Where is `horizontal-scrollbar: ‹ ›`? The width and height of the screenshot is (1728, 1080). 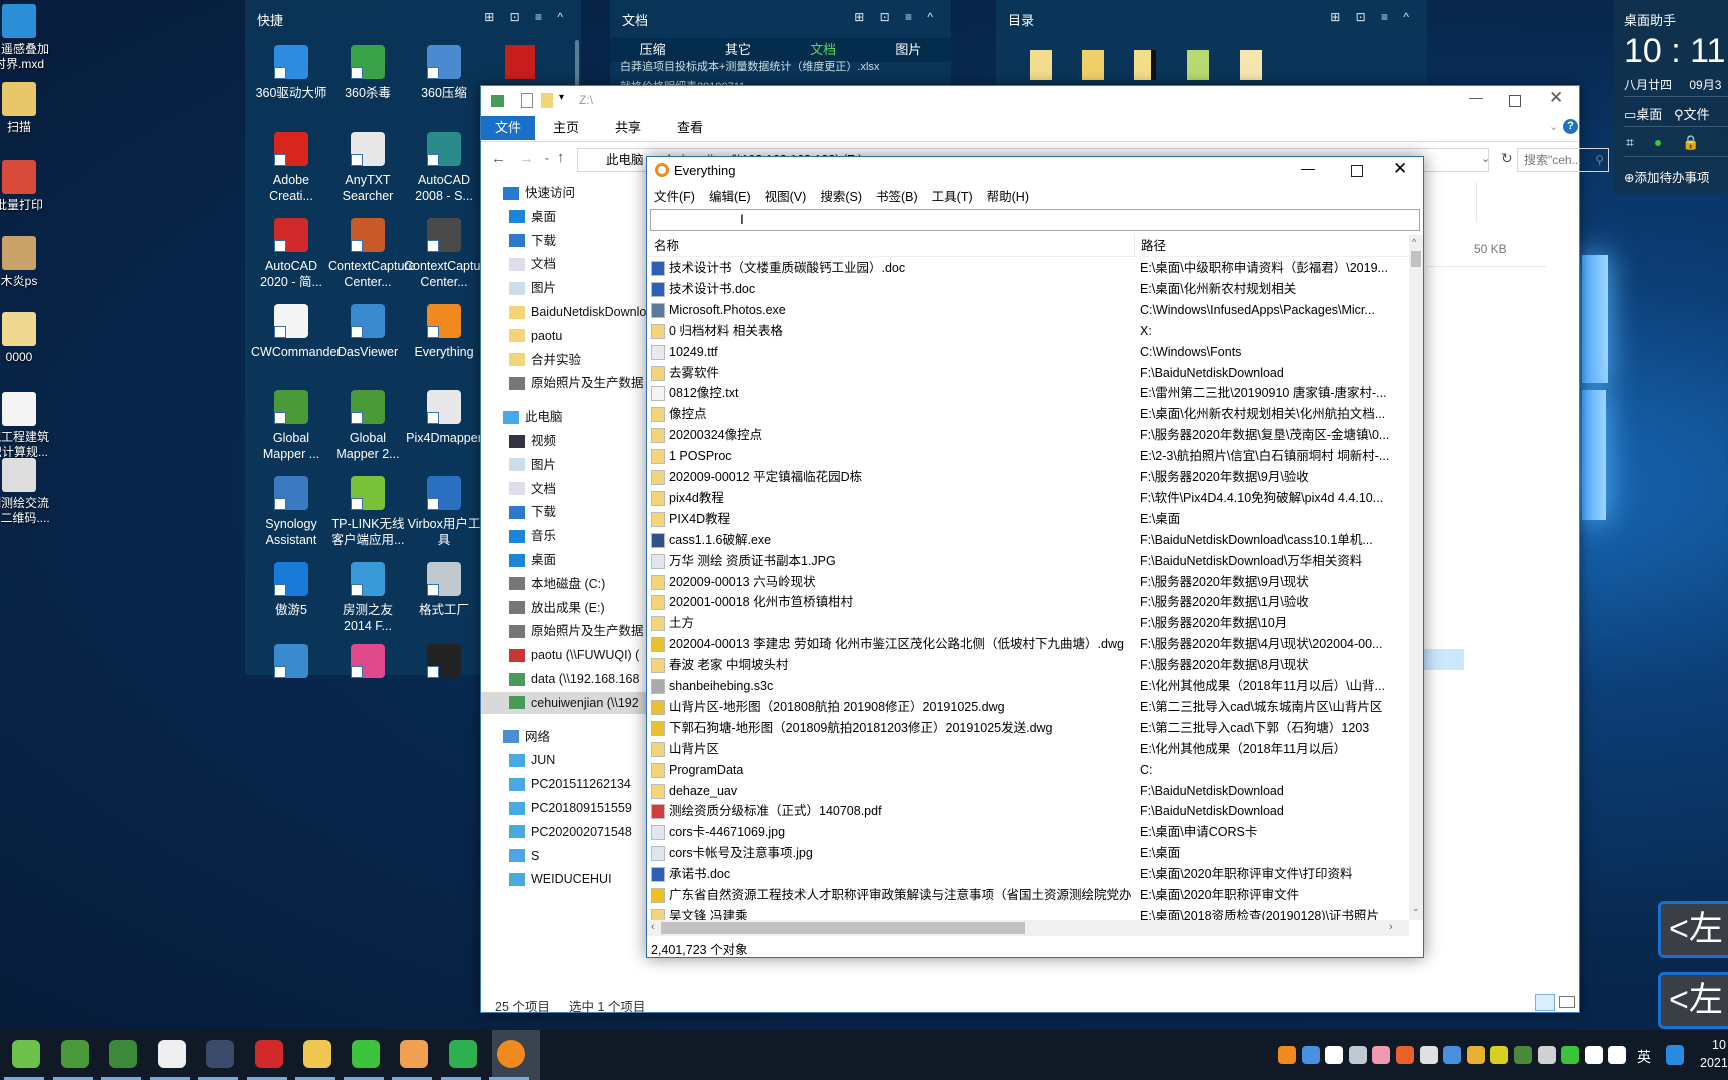
horizontal-scrollbar: ‹ › is located at coordinates (1028, 928).